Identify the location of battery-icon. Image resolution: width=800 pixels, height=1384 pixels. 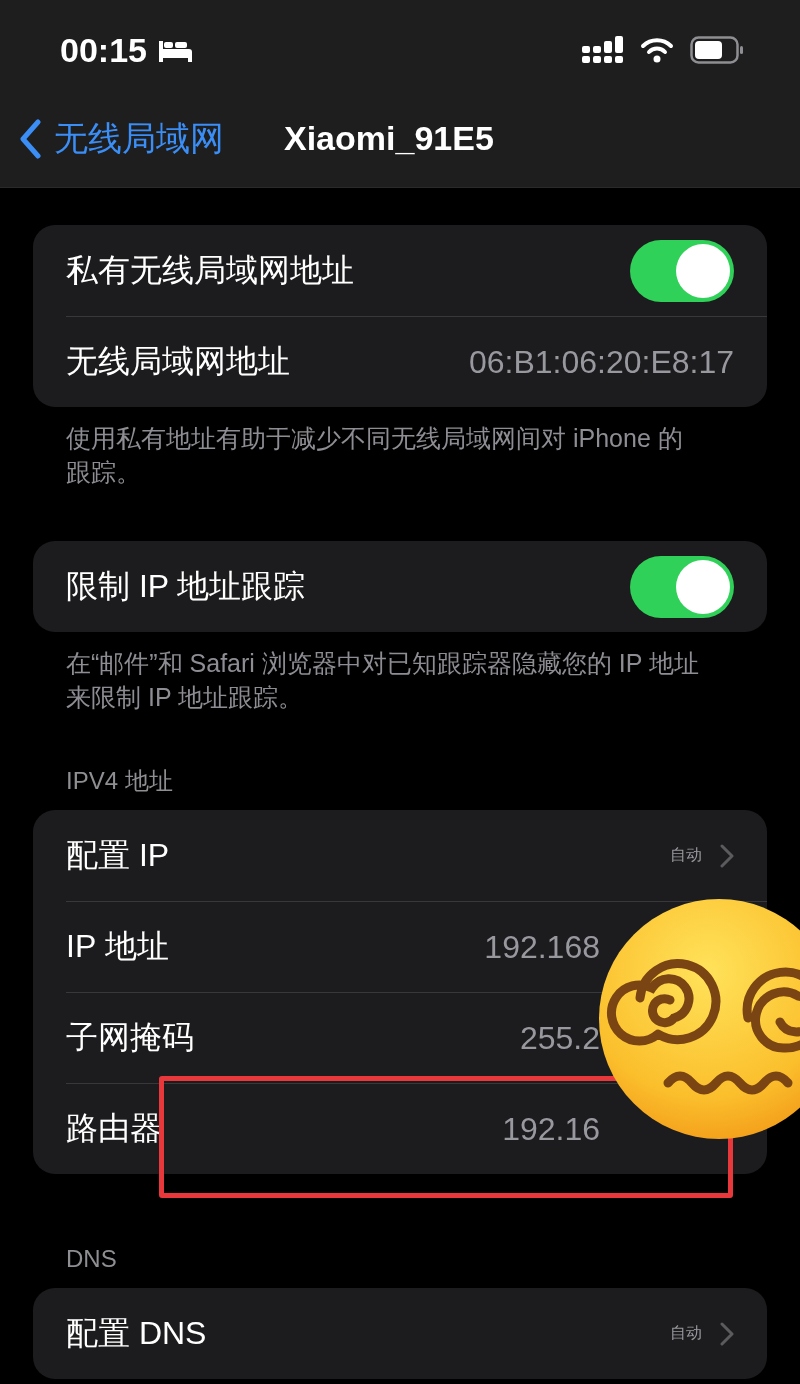
(717, 50).